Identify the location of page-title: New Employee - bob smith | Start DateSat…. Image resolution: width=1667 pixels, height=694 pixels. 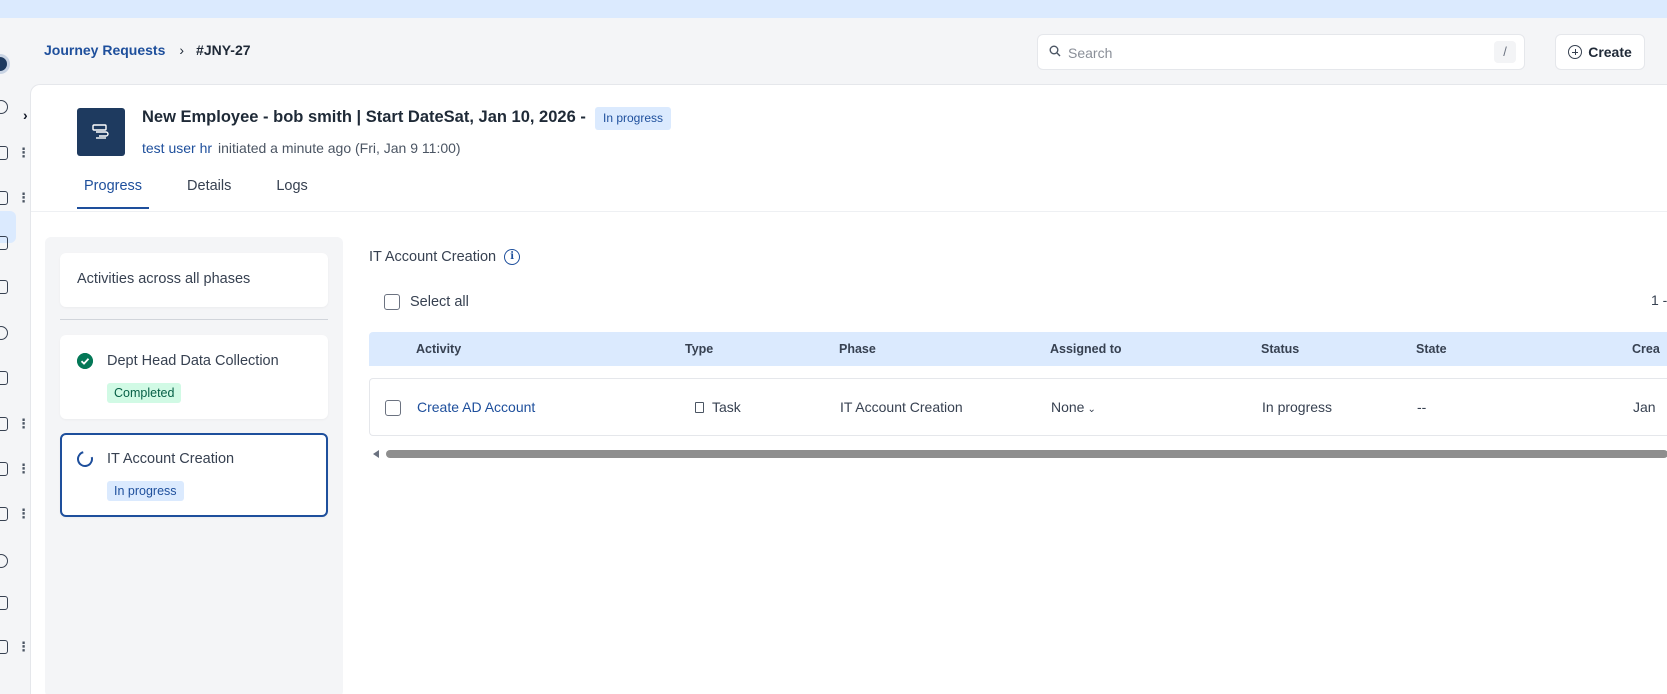
(364, 117).